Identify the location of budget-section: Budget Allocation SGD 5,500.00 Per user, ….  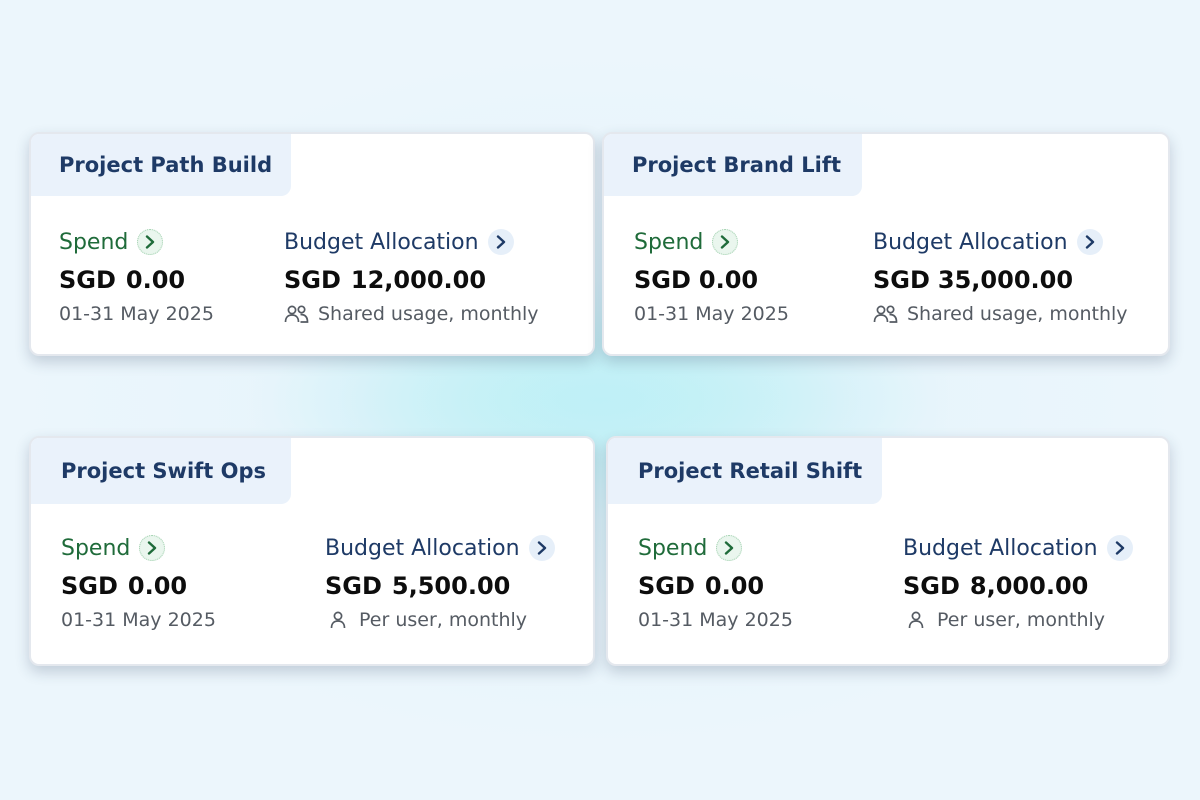
(440, 583).